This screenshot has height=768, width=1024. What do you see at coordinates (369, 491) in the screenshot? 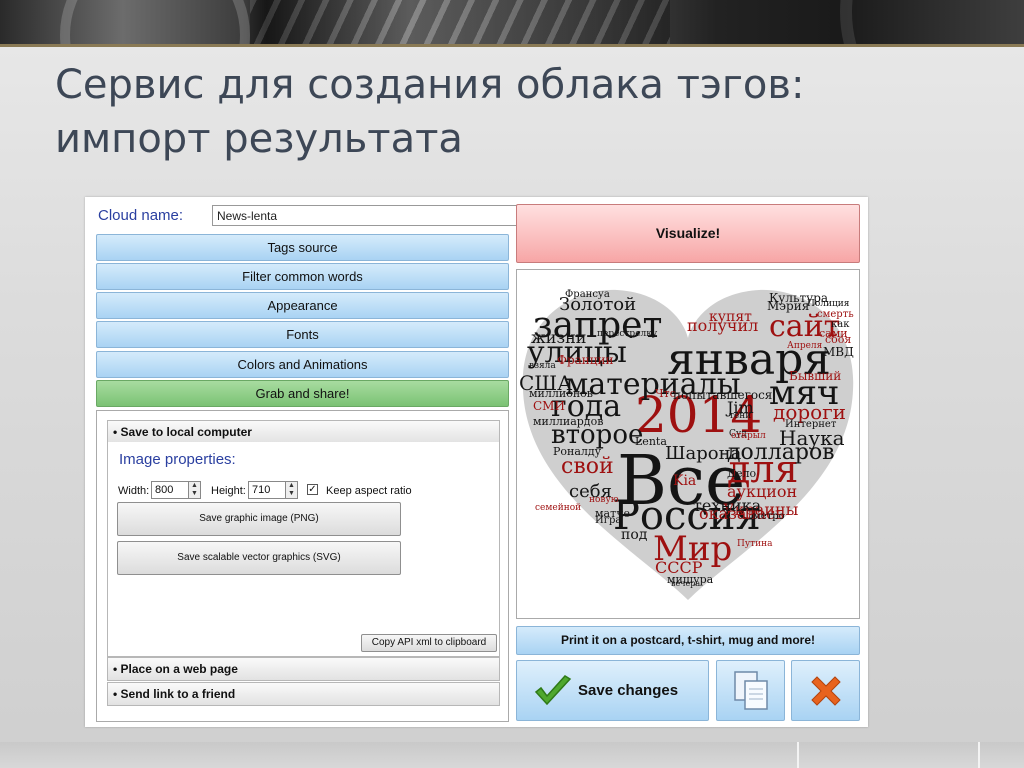
I see `keep-aspect-label: Keep aspect ratio` at bounding box center [369, 491].